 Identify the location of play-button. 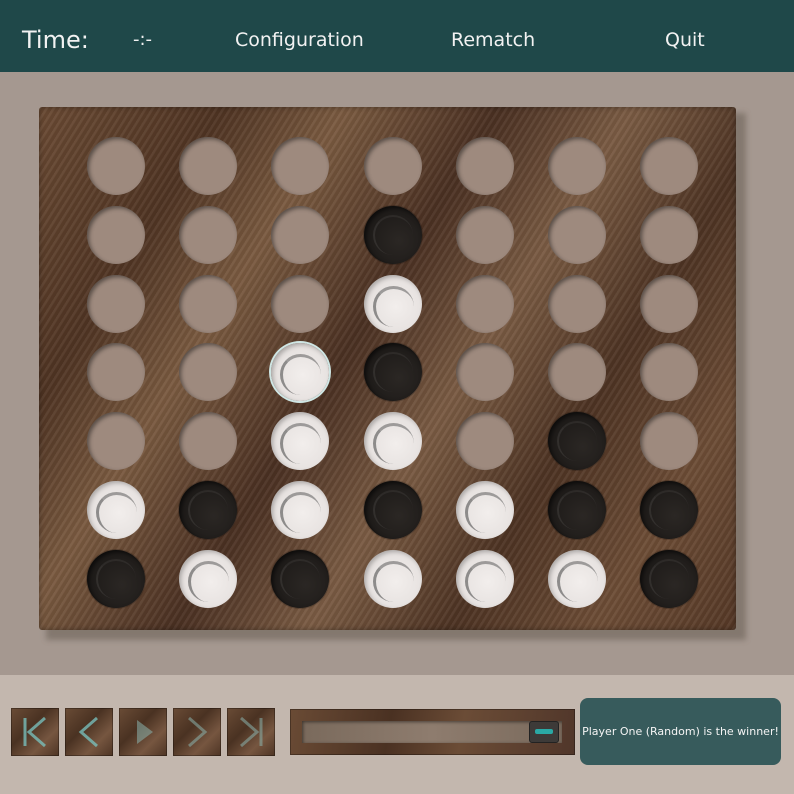
(143, 732).